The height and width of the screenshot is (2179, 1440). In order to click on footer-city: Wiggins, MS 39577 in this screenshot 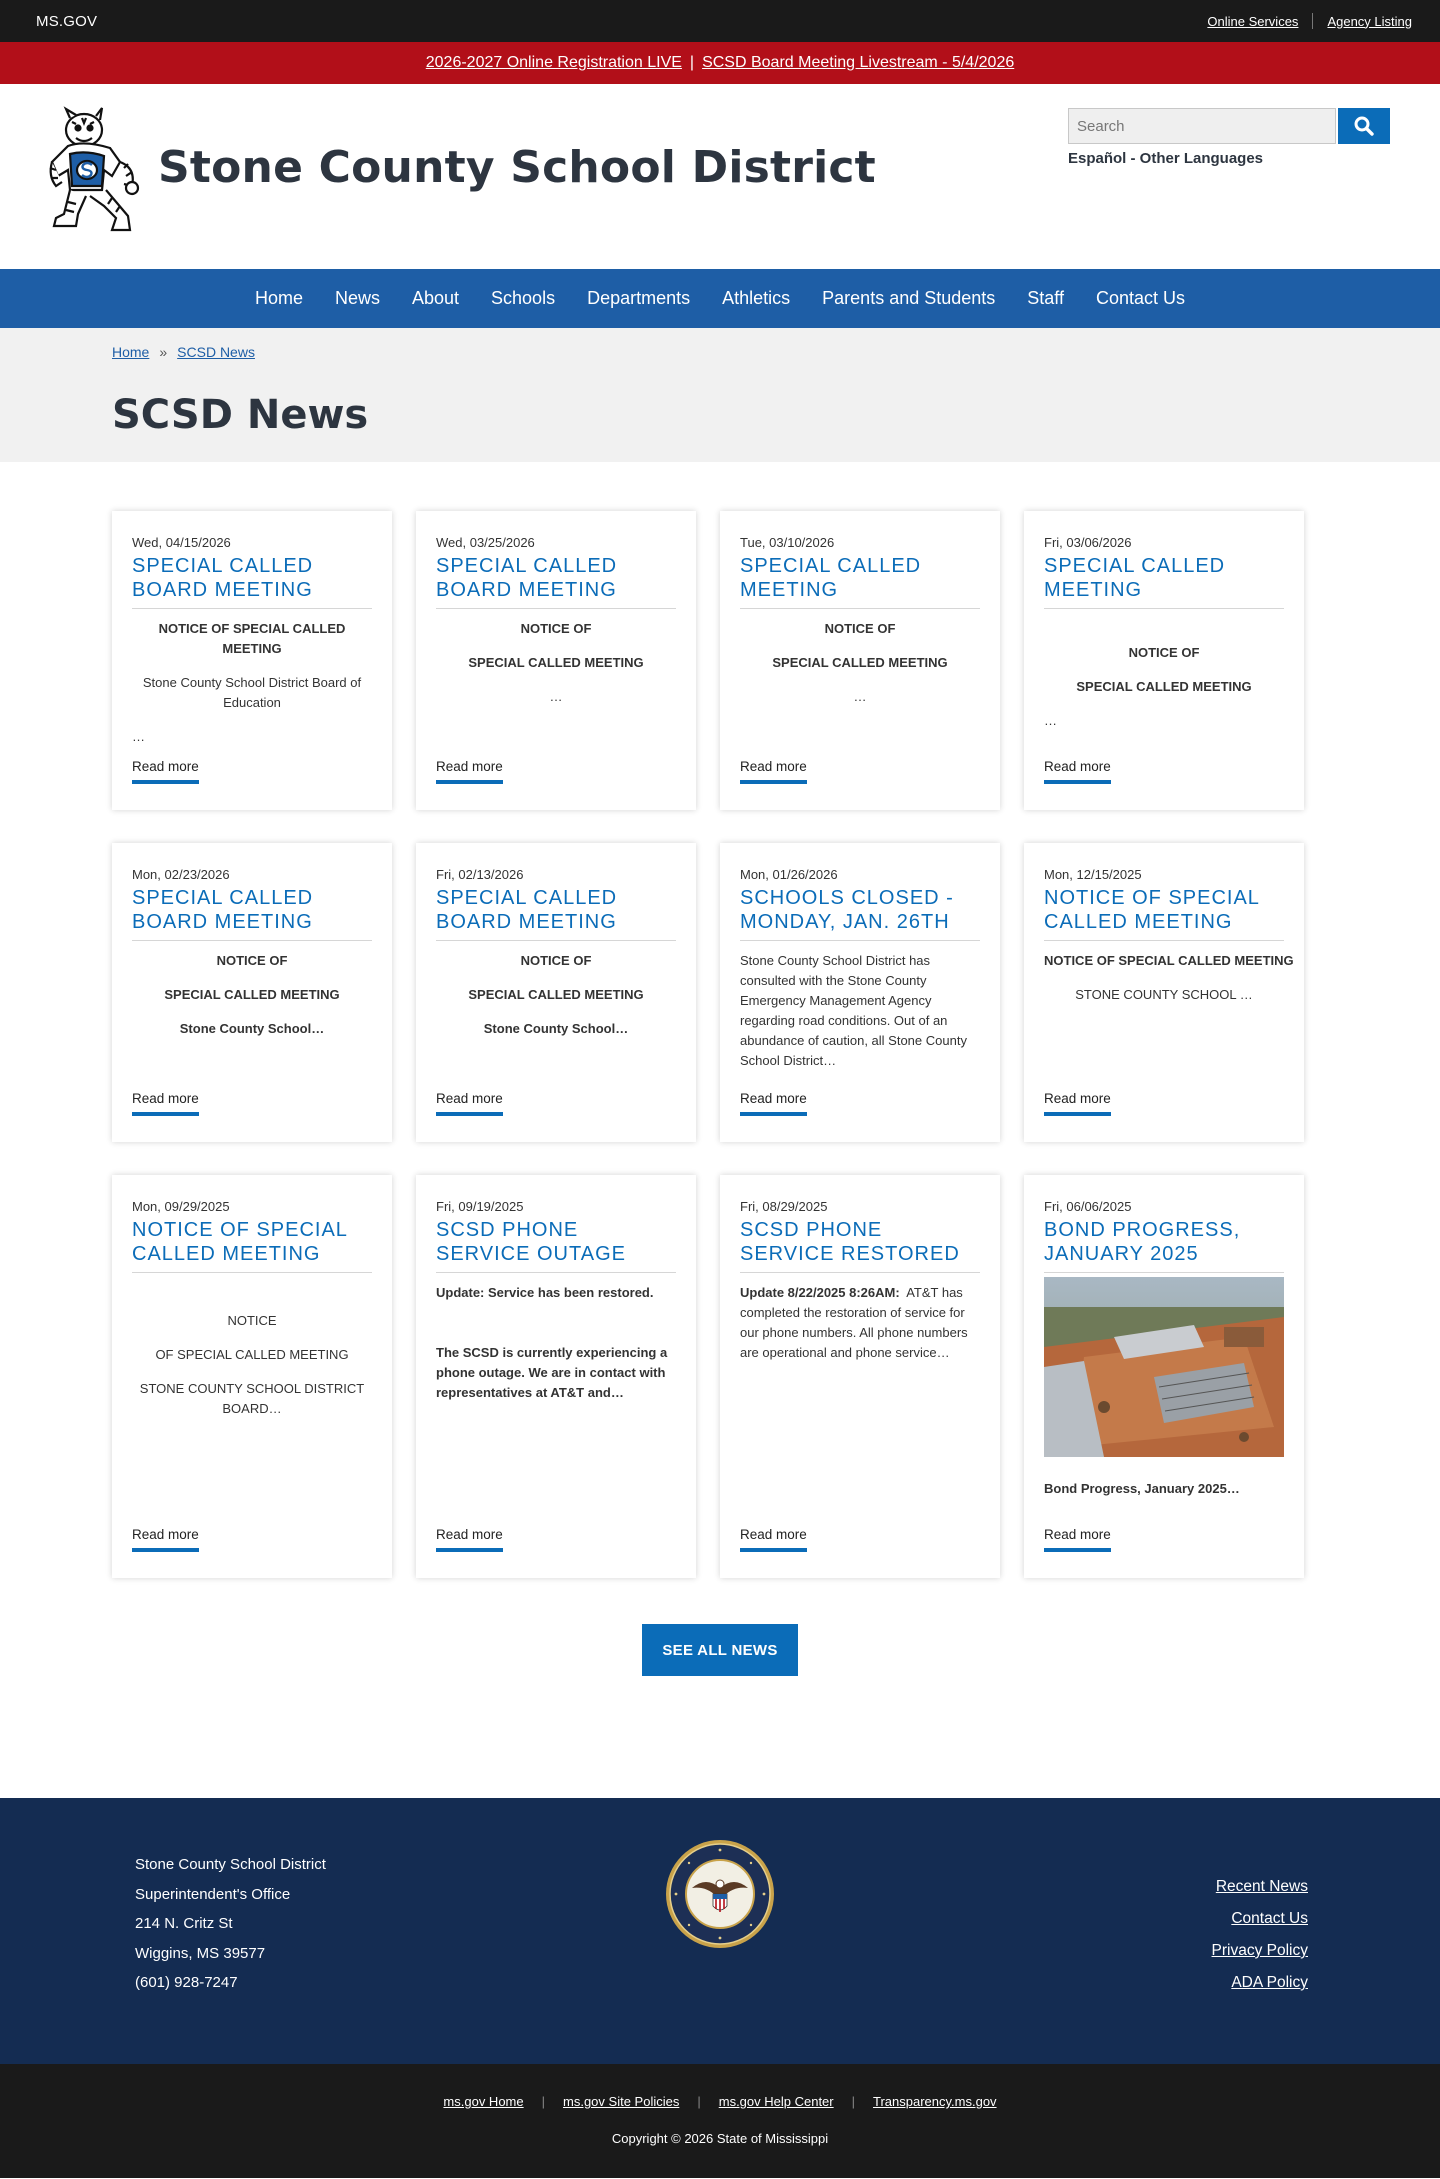, I will do `click(200, 1953)`.